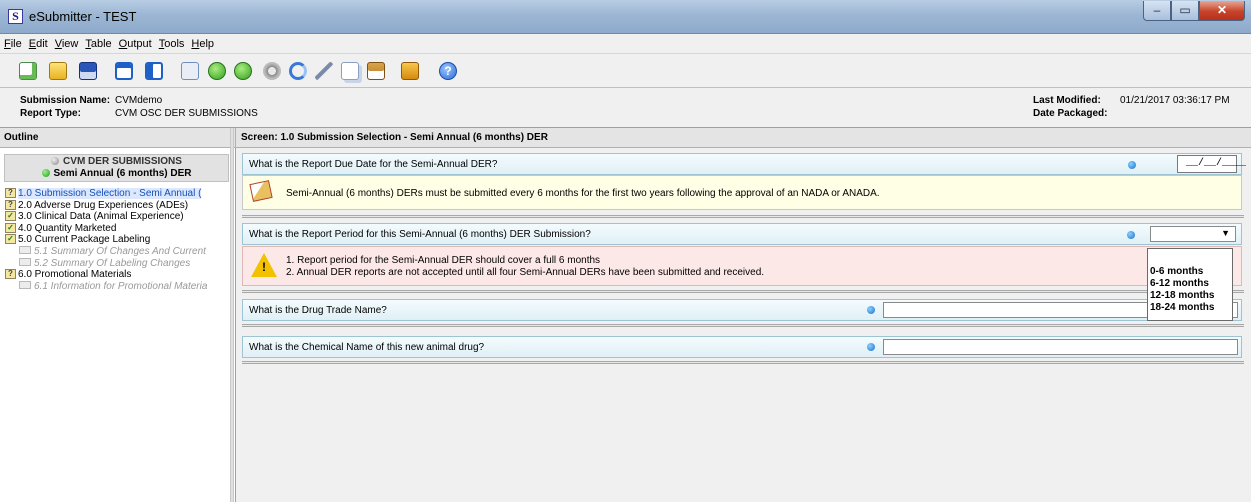 Image resolution: width=1251 pixels, height=502 pixels. Describe the element at coordinates (1190, 257) in the screenshot. I see `dropdown-option-blank` at that location.